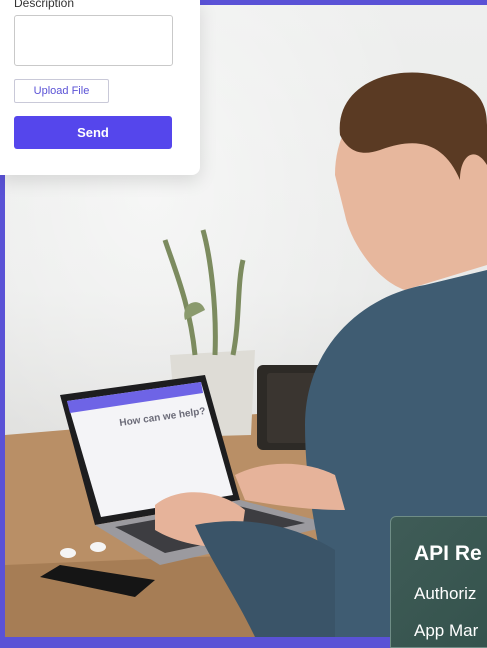 Image resolution: width=487 pixels, height=648 pixels. What do you see at coordinates (93, 40) in the screenshot?
I see `description-field` at bounding box center [93, 40].